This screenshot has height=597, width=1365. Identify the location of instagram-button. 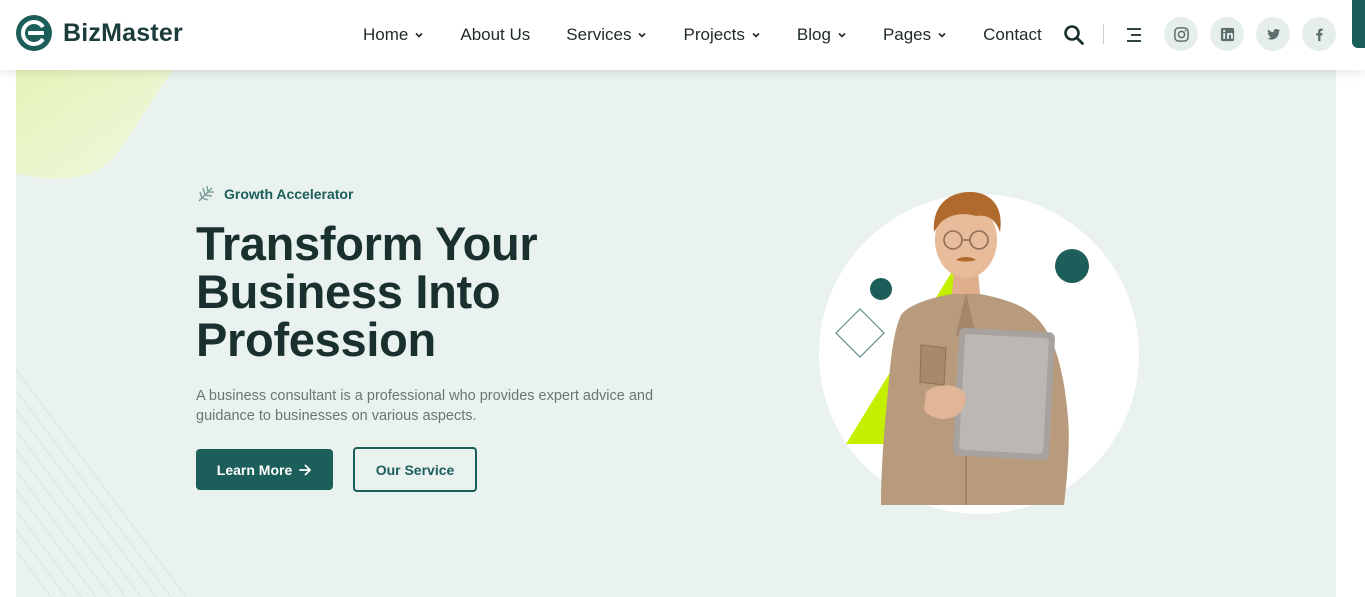
(1181, 34).